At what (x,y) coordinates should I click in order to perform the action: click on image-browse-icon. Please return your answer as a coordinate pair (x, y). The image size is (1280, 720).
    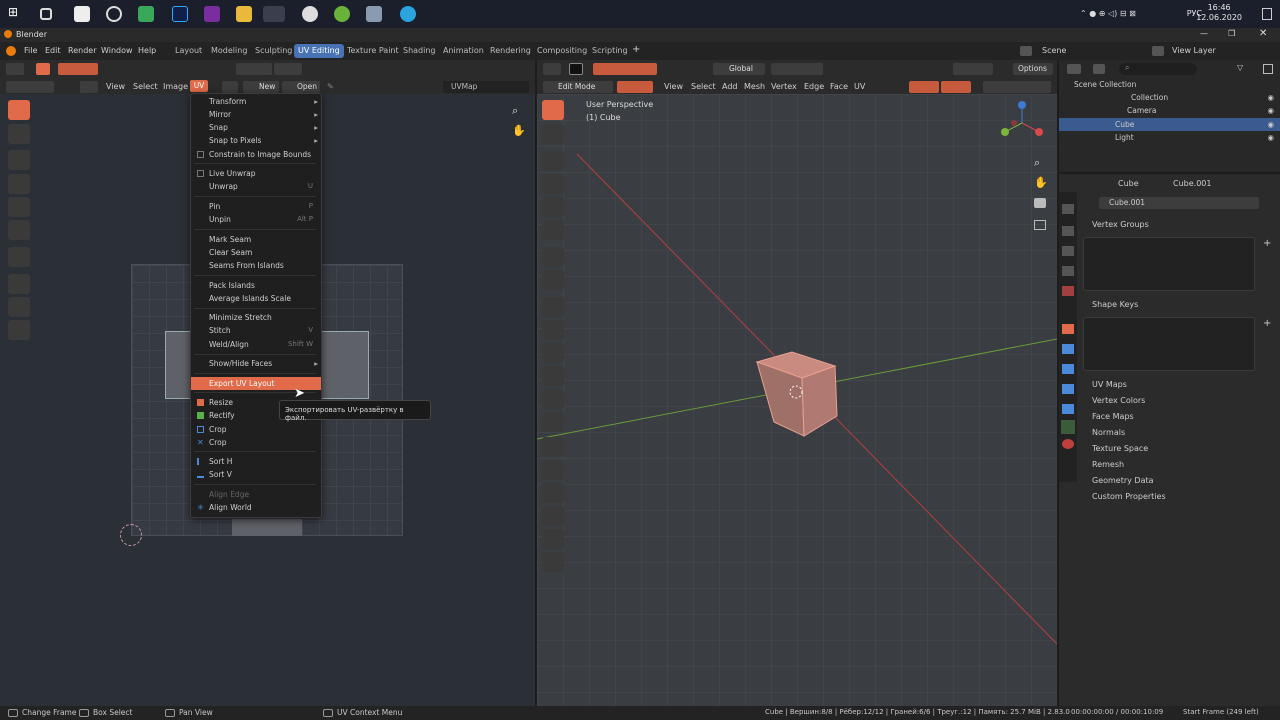
    Looking at the image, I should click on (230, 87).